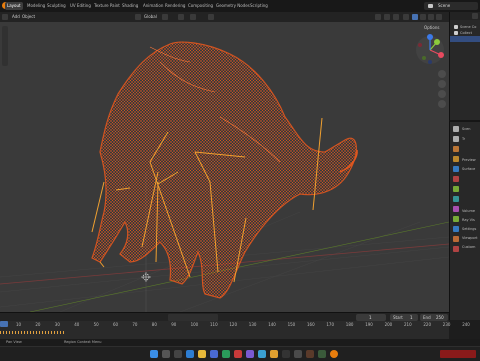 The width and height of the screenshot is (480, 361). Describe the element at coordinates (202, 354) in the screenshot. I see `file-explorer-icon` at that location.